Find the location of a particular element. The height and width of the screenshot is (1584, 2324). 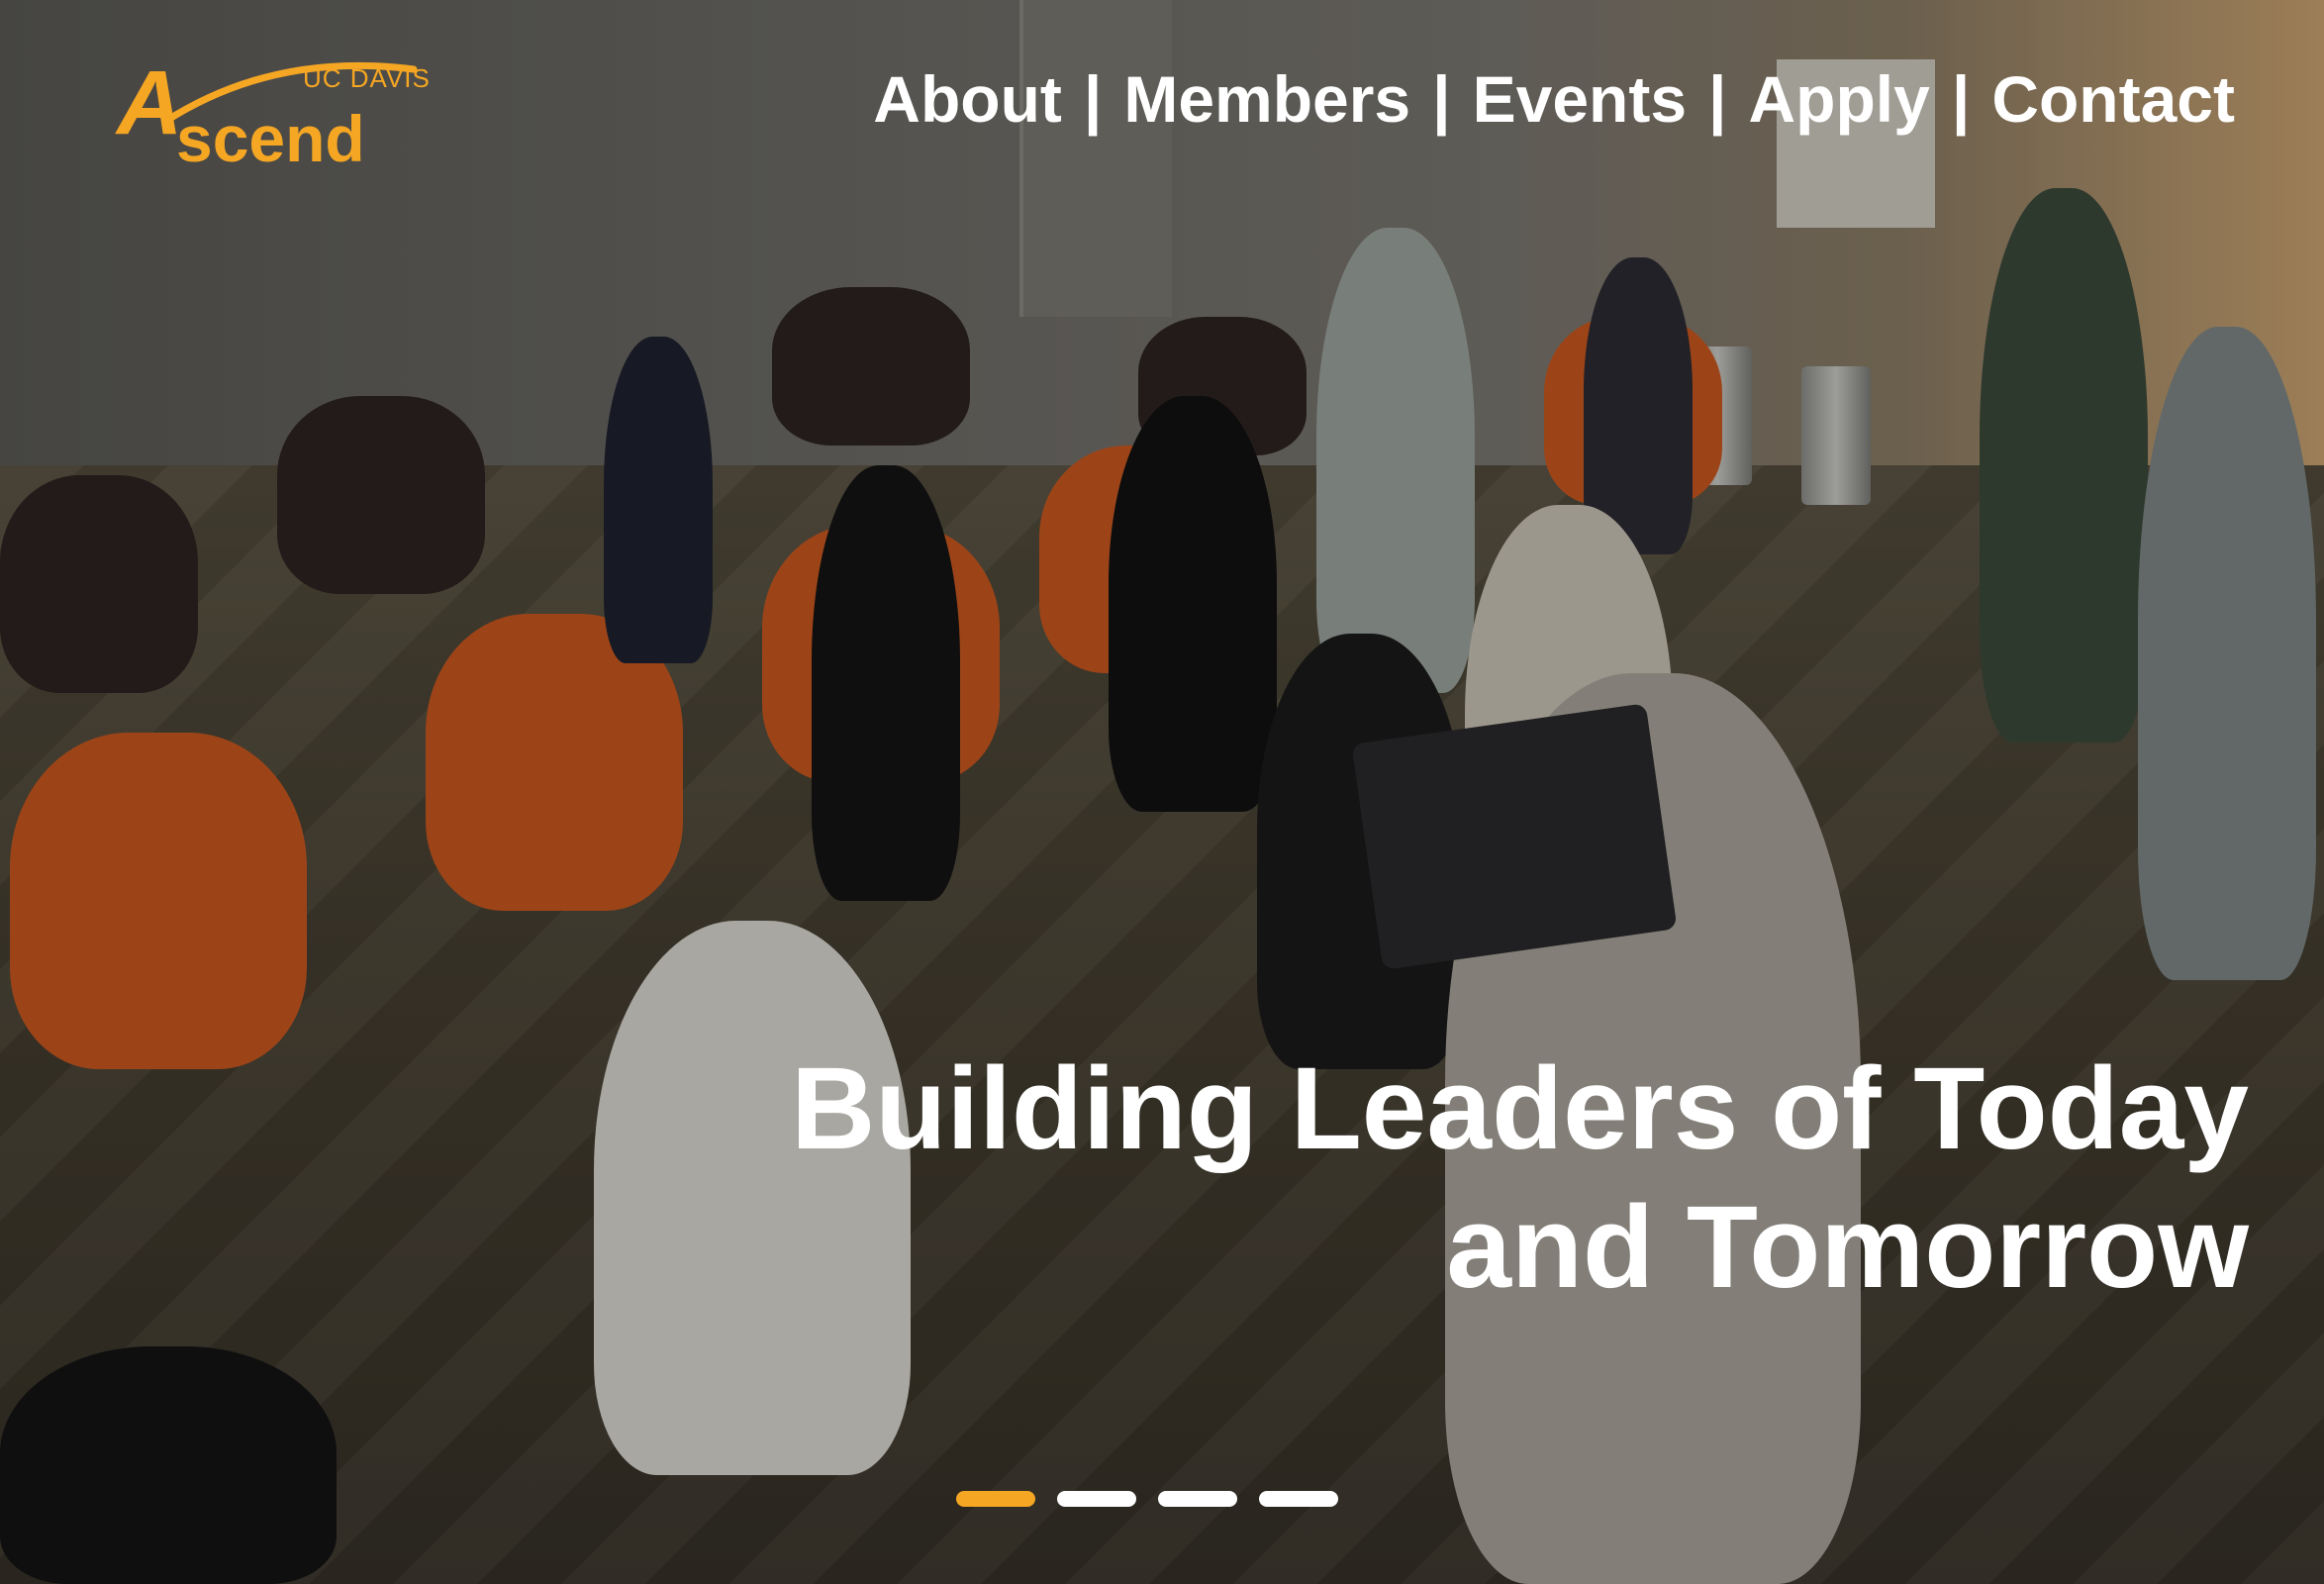

hero-headline: Building Leaders of Today and Tomorrow is located at coordinates (1520, 1178).